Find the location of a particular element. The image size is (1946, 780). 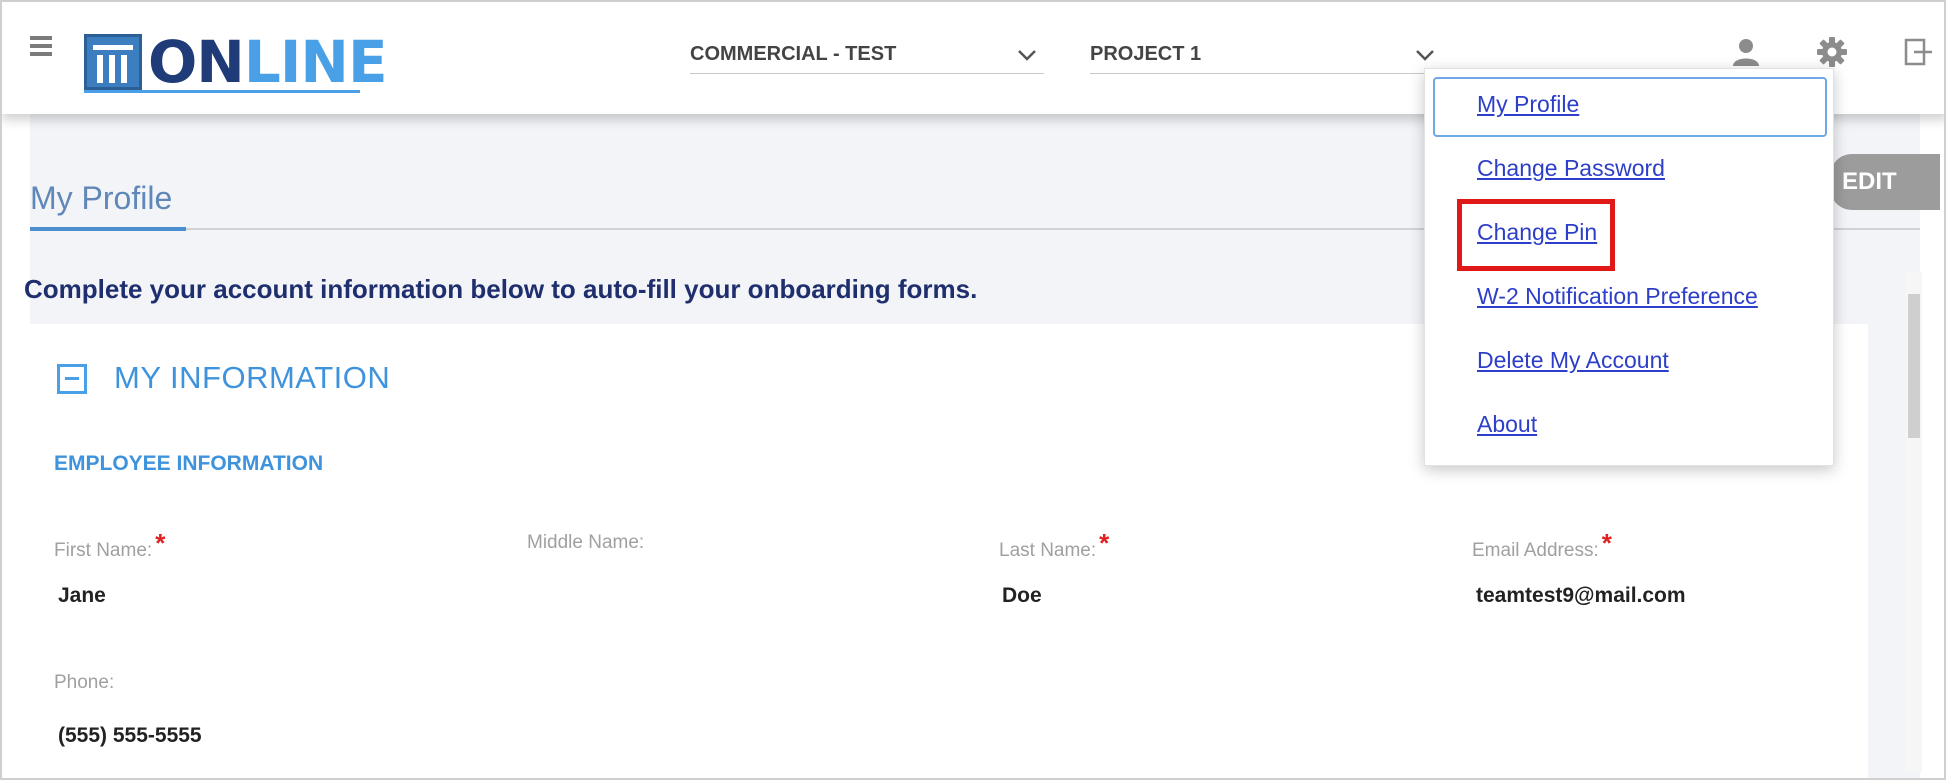

scrollbar-thumb is located at coordinates (1914, 366).